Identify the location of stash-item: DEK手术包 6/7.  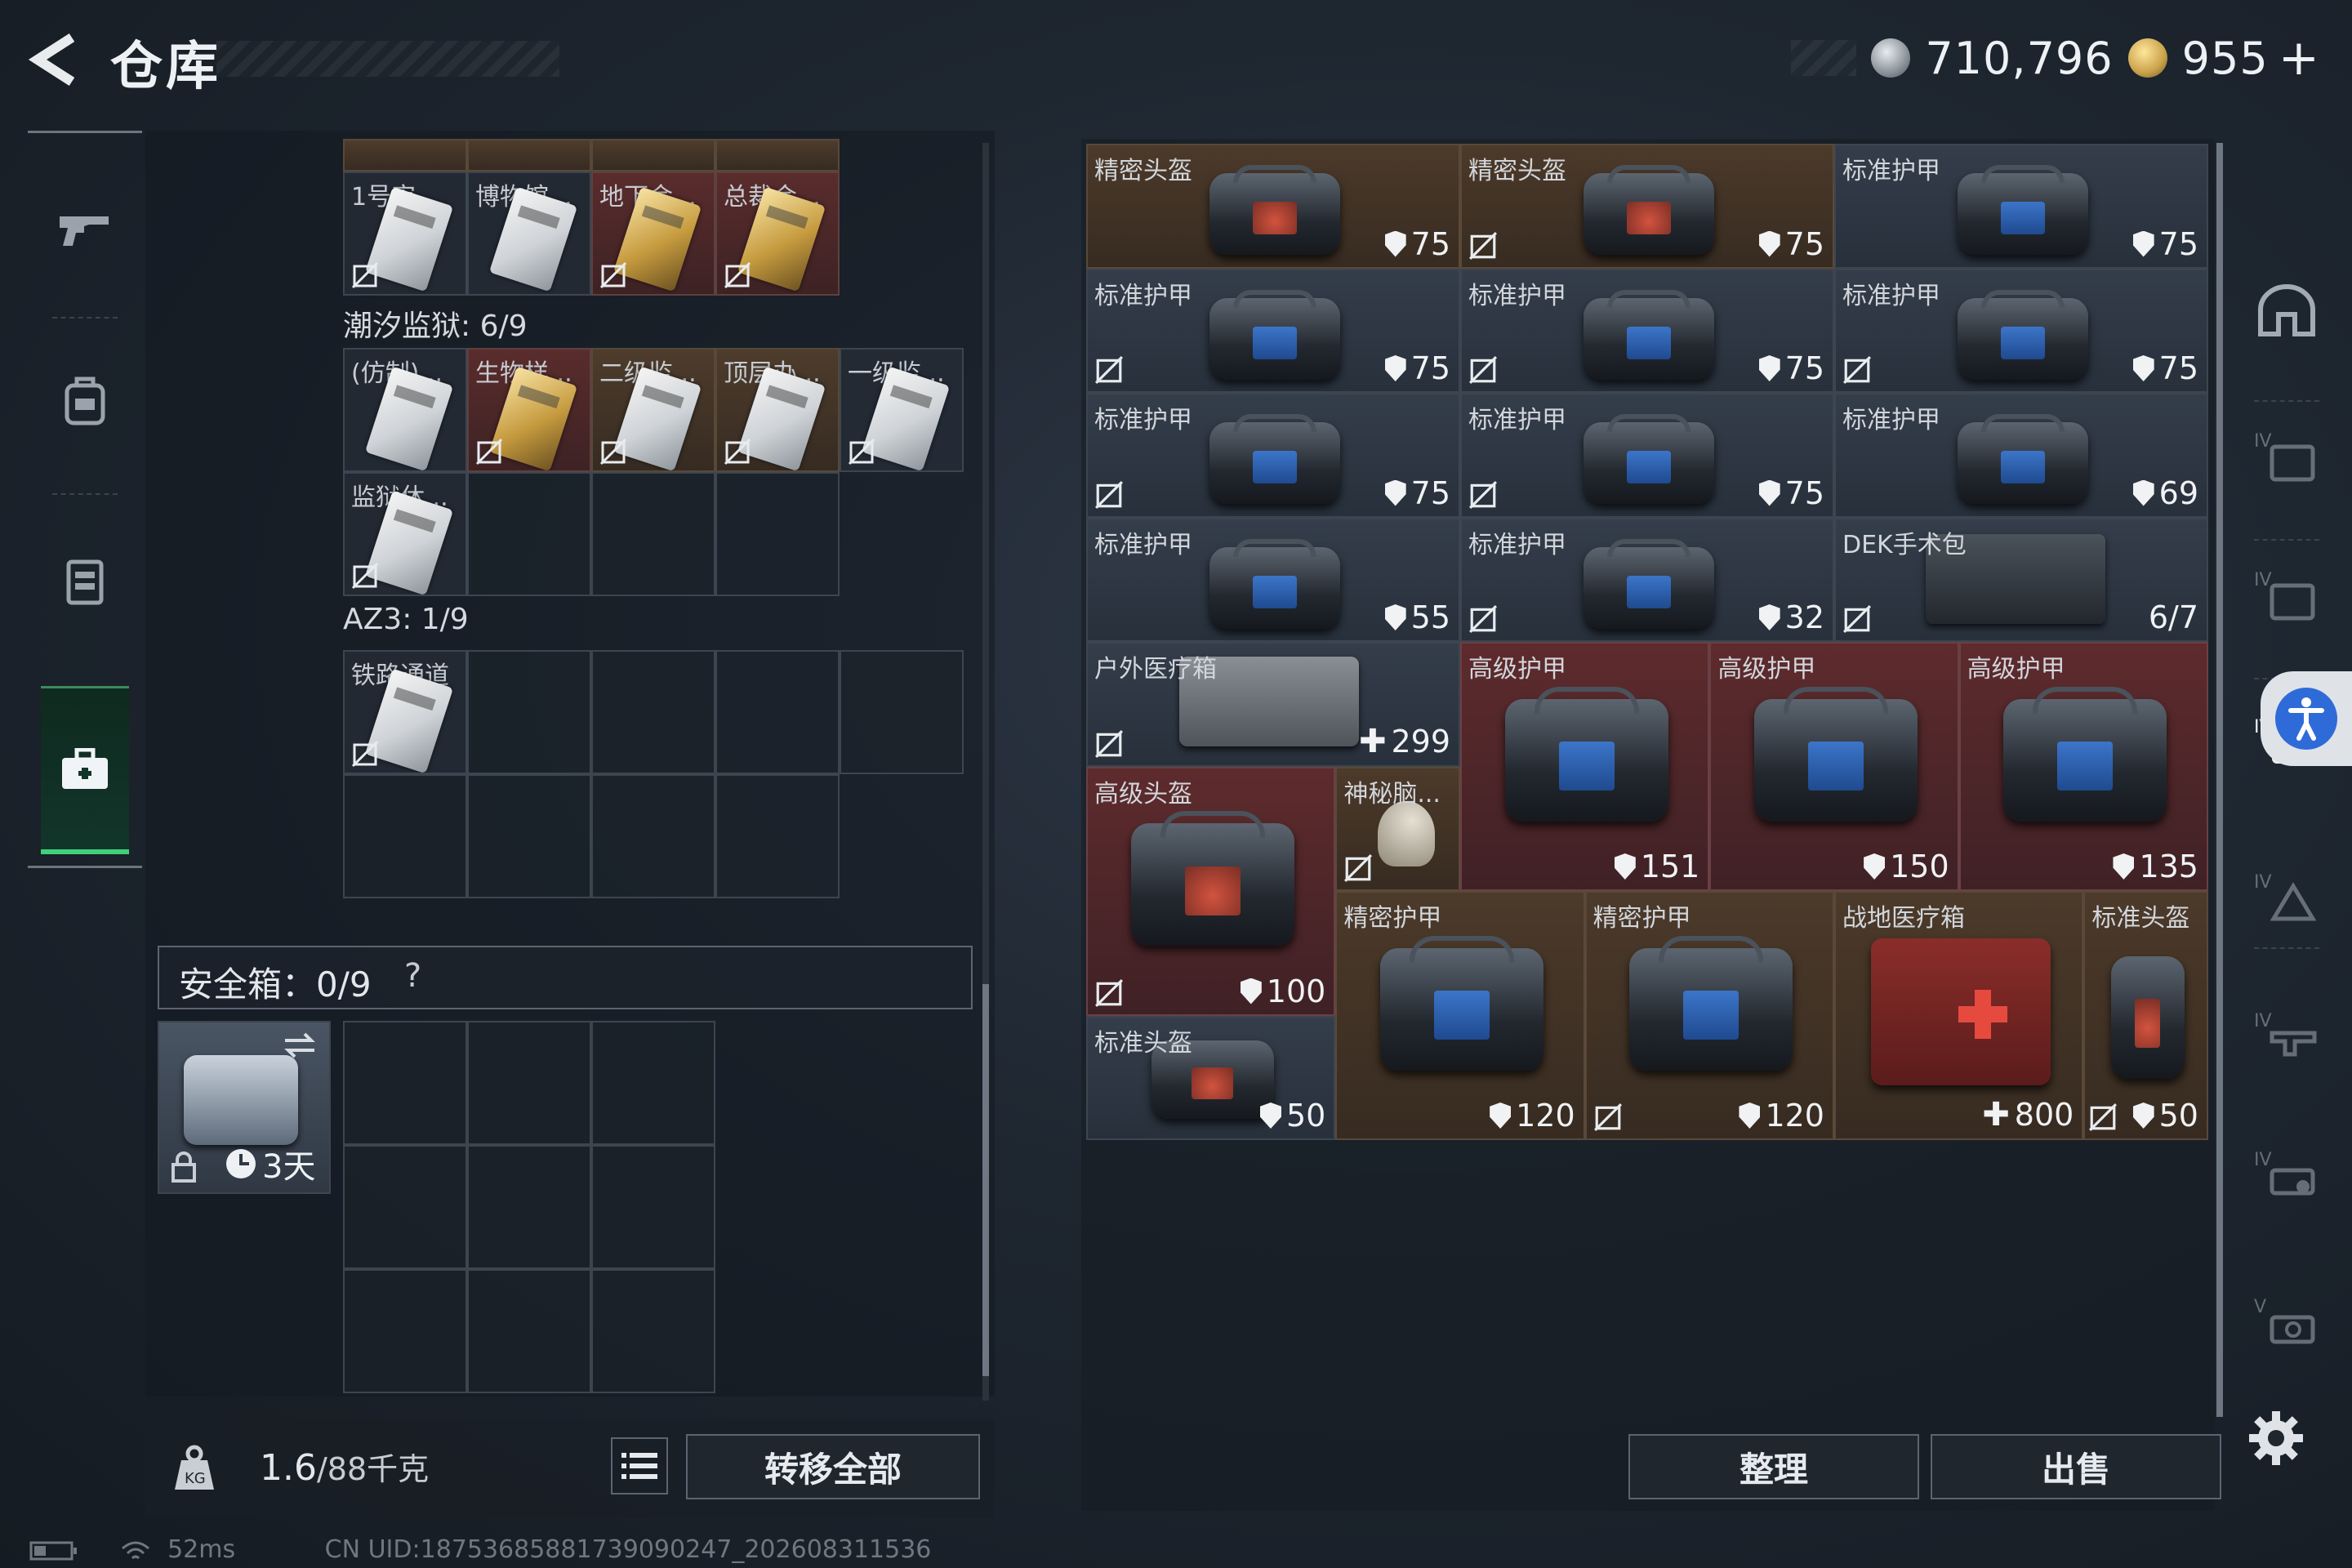
(2021, 579).